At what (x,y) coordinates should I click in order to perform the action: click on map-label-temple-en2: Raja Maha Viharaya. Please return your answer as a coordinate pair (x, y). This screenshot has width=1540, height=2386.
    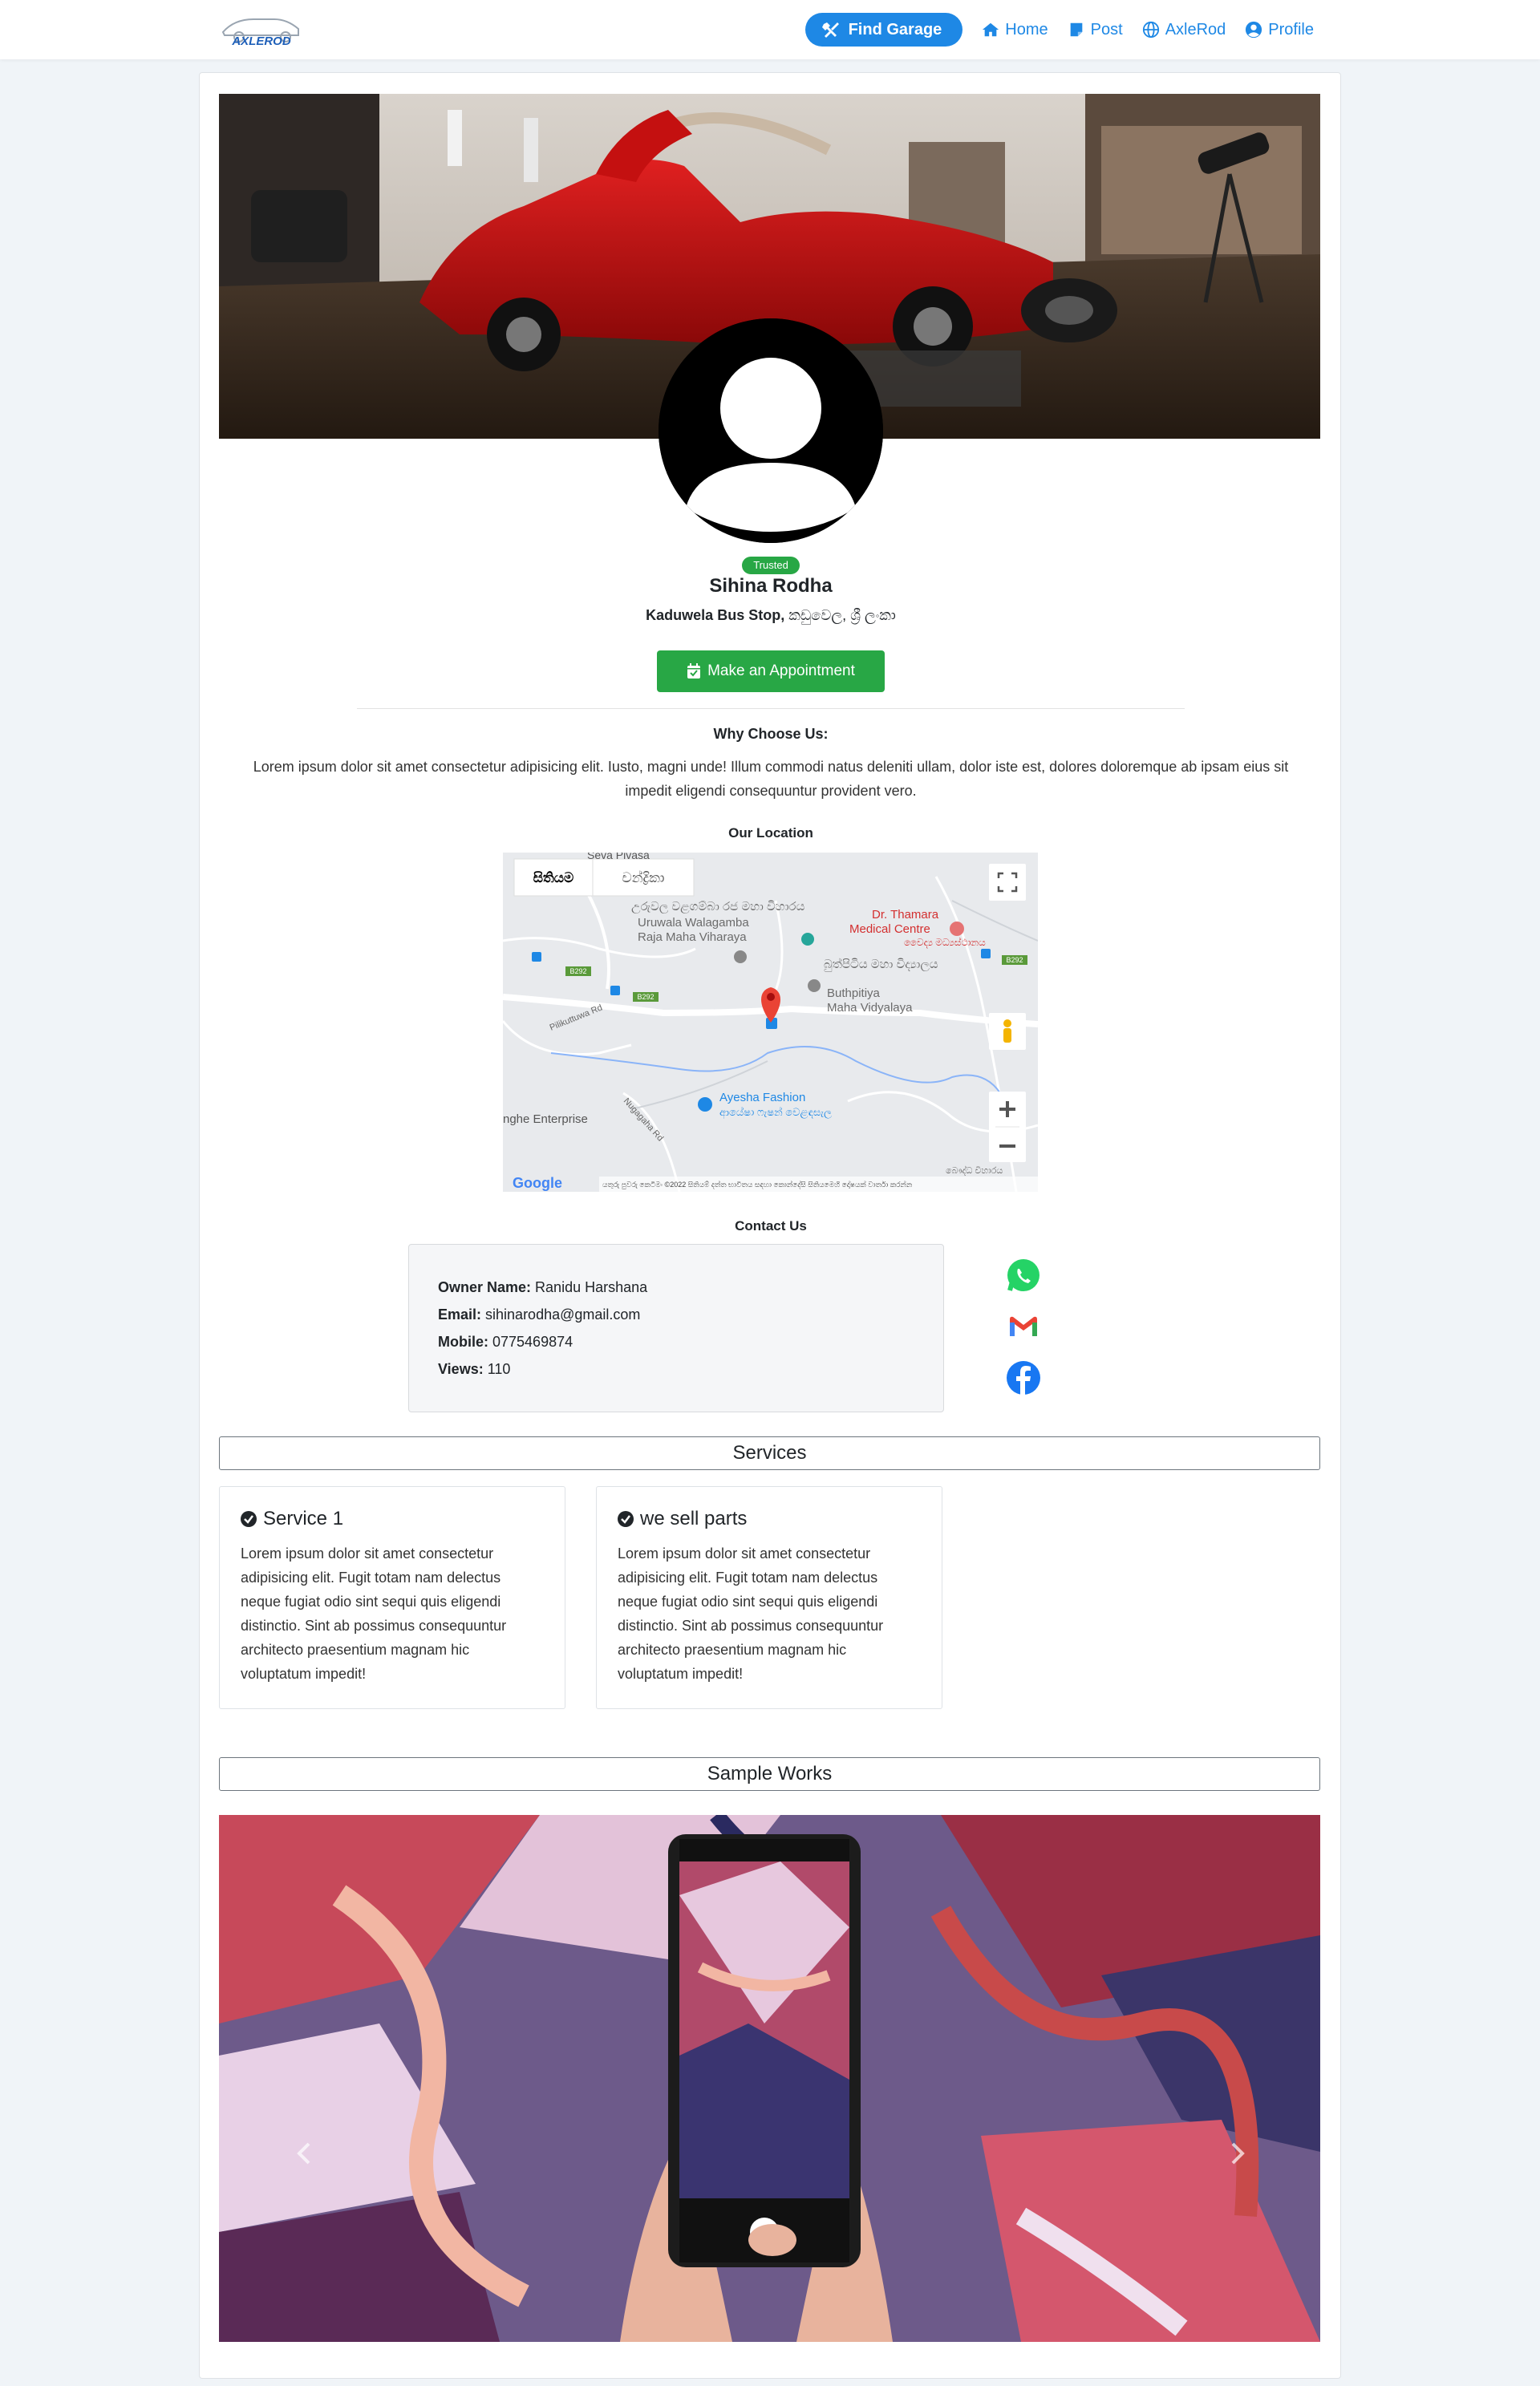
    Looking at the image, I should click on (692, 937).